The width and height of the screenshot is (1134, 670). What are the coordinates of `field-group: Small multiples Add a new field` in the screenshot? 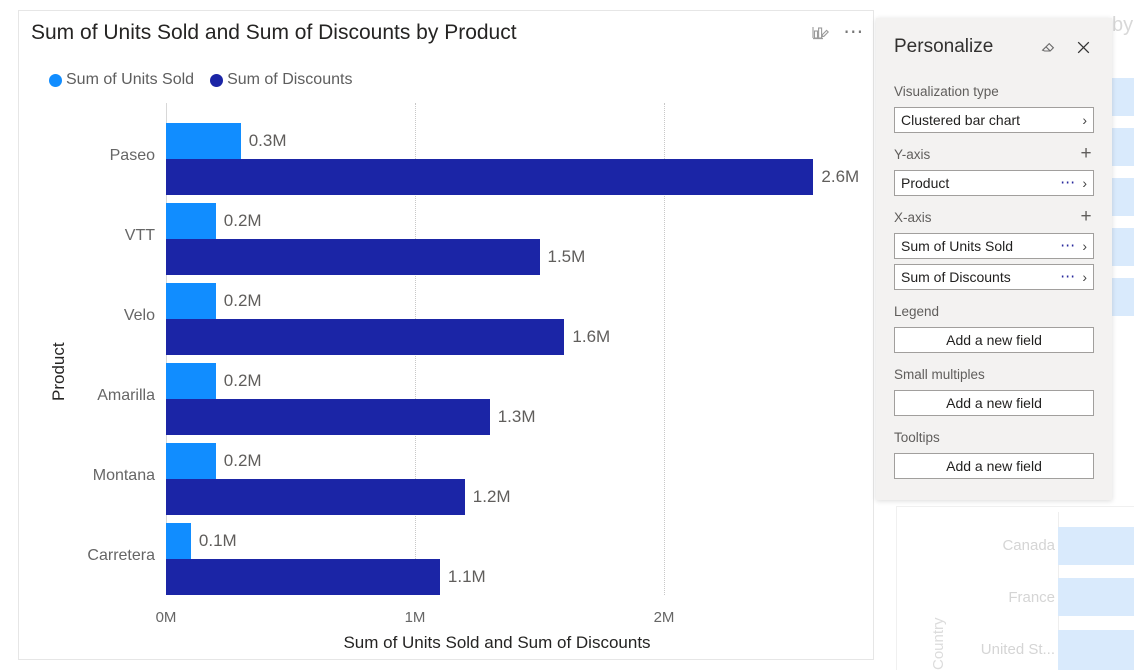 It's located at (994, 389).